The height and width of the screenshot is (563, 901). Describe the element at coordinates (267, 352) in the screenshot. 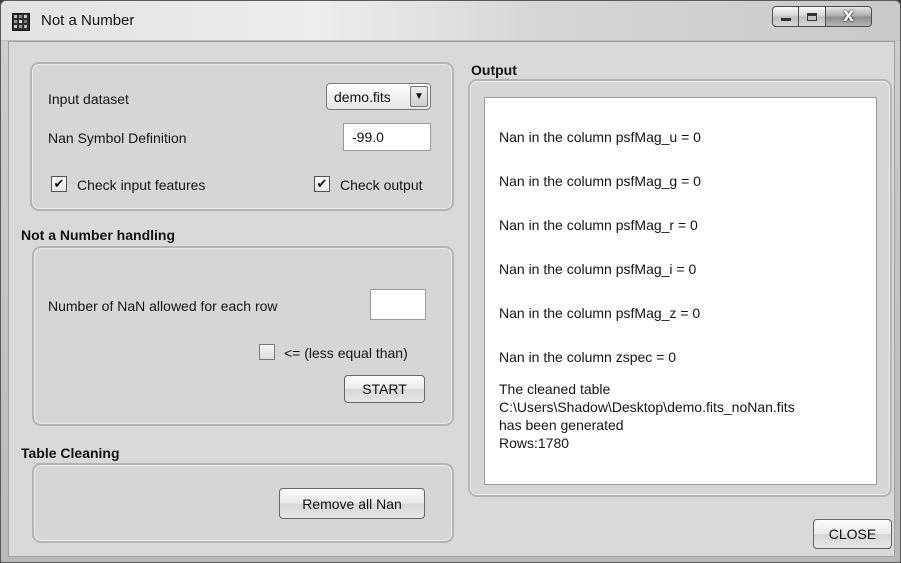

I see `less-equal-checkbox` at that location.